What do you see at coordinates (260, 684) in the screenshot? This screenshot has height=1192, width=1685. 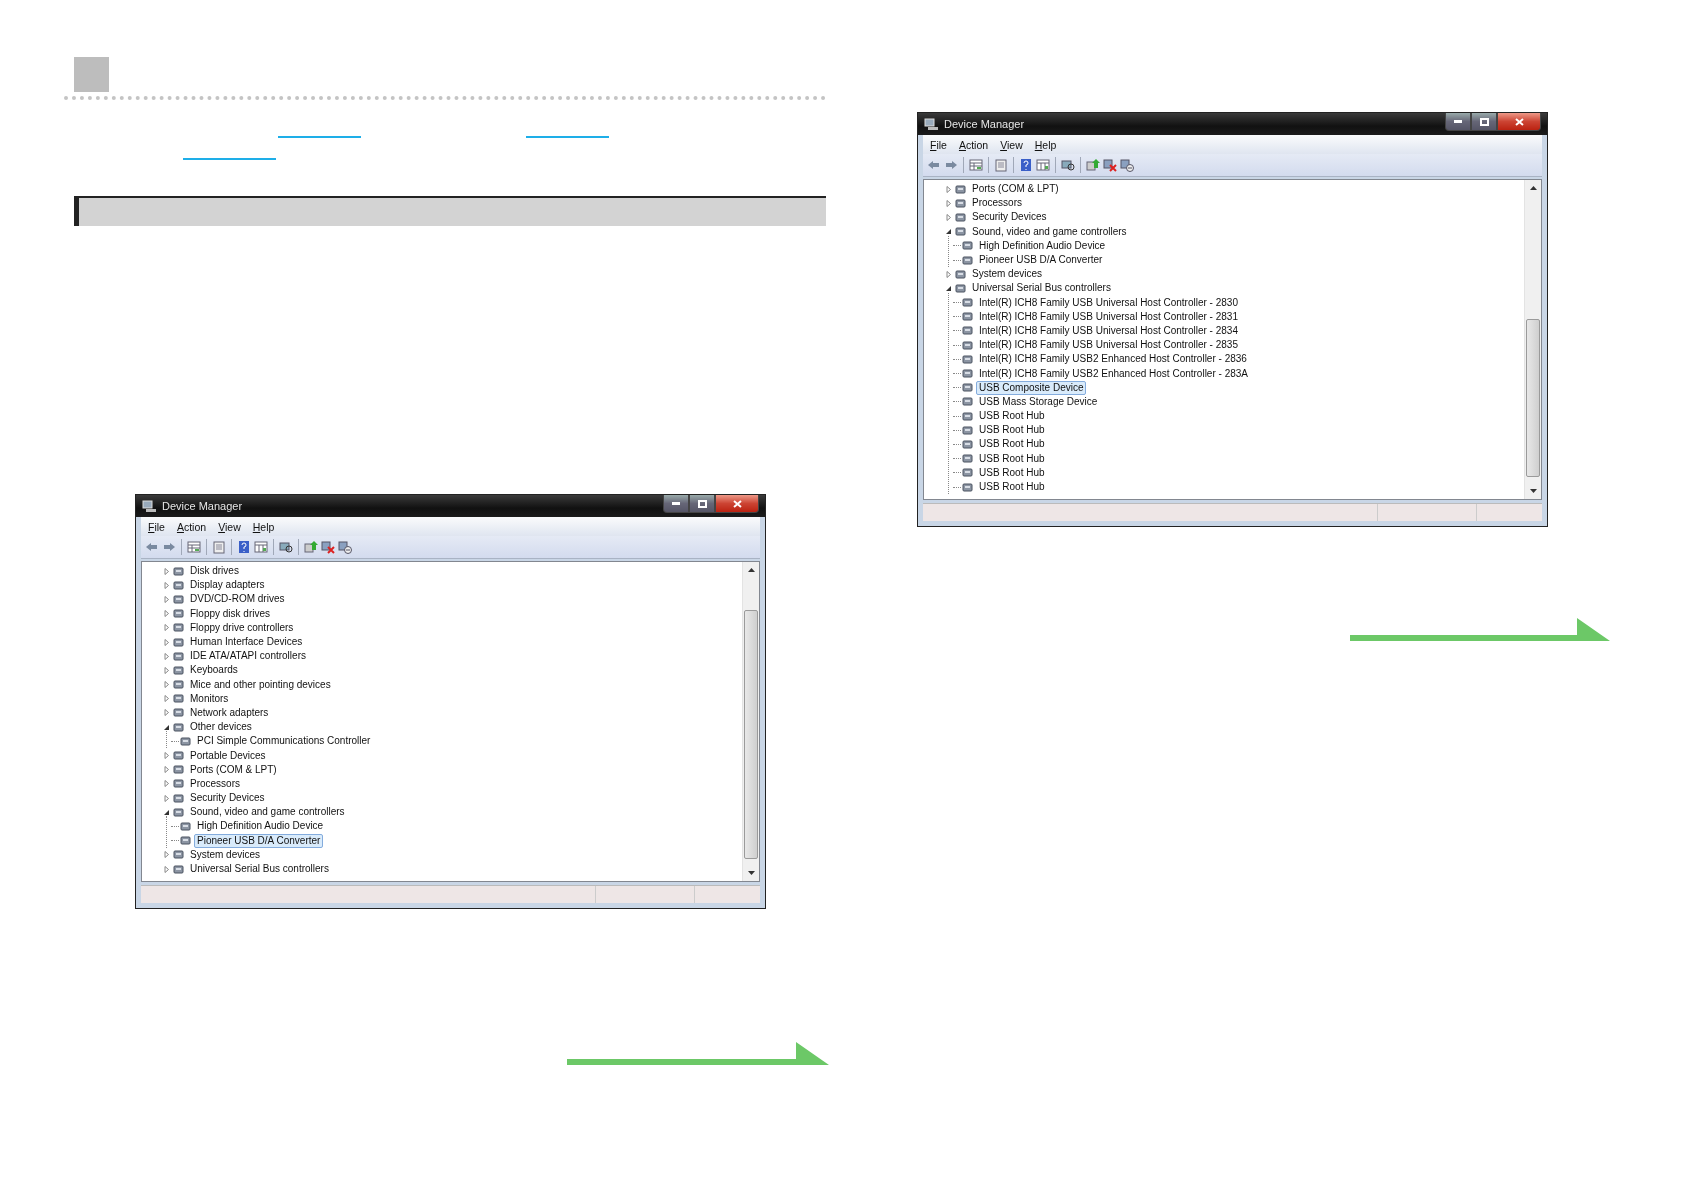 I see `tree-item: Mice and other pointing devices` at bounding box center [260, 684].